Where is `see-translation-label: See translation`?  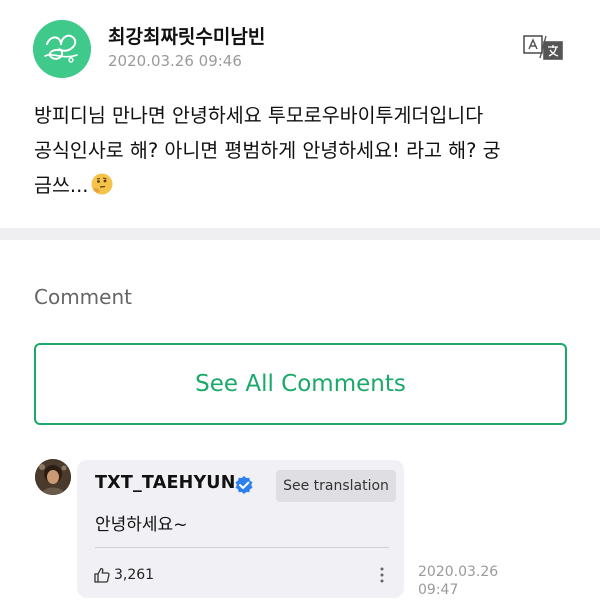
see-translation-label: See translation is located at coordinates (336, 486).